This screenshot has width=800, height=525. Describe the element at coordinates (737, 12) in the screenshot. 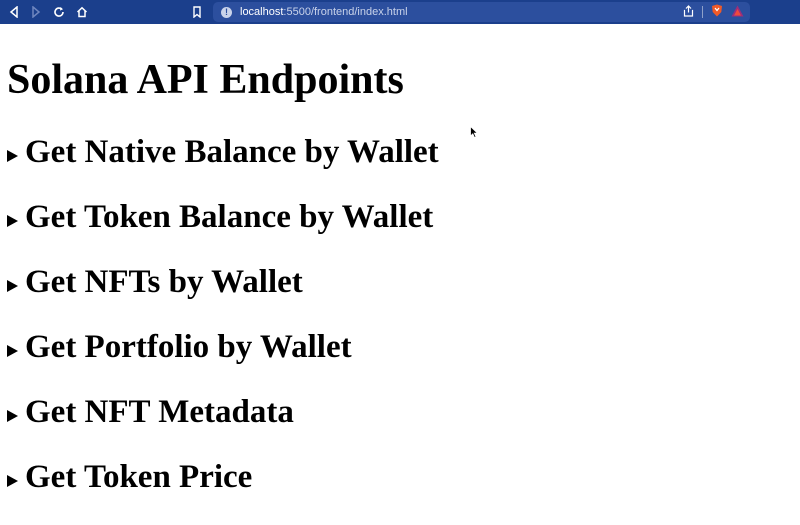

I see `brave-rewards-icon` at that location.